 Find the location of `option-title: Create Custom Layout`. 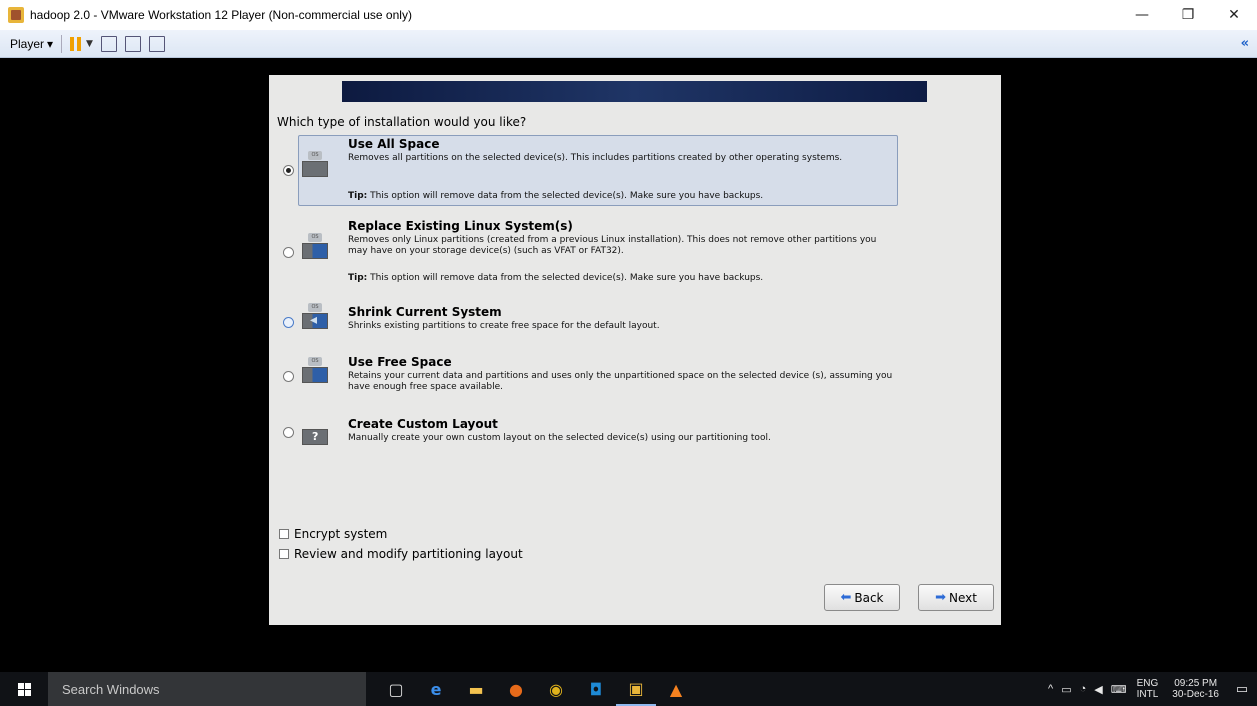

option-title: Create Custom Layout is located at coordinates (423, 424).